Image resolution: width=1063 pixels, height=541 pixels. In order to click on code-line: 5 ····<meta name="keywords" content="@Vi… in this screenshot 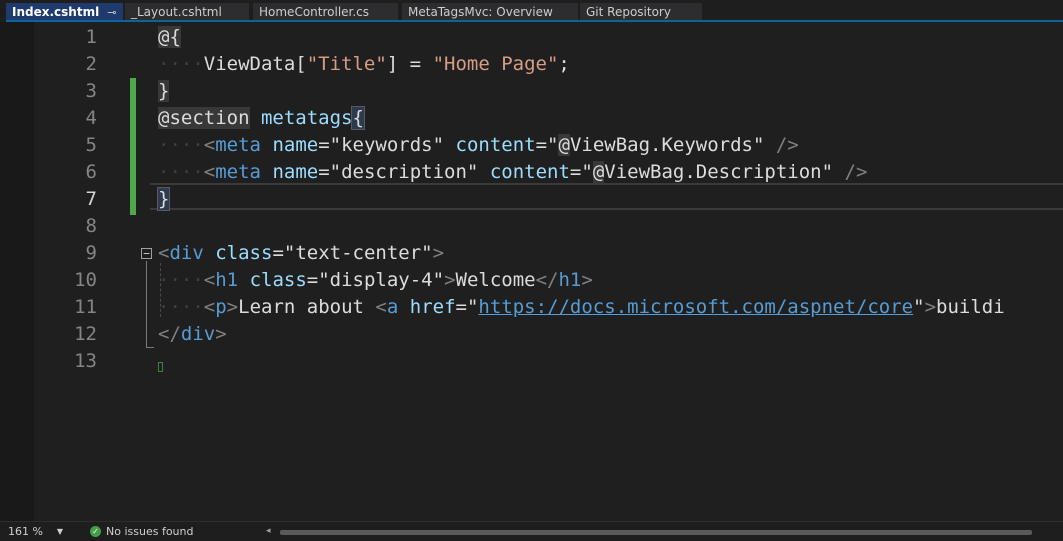, I will do `click(531, 145)`.